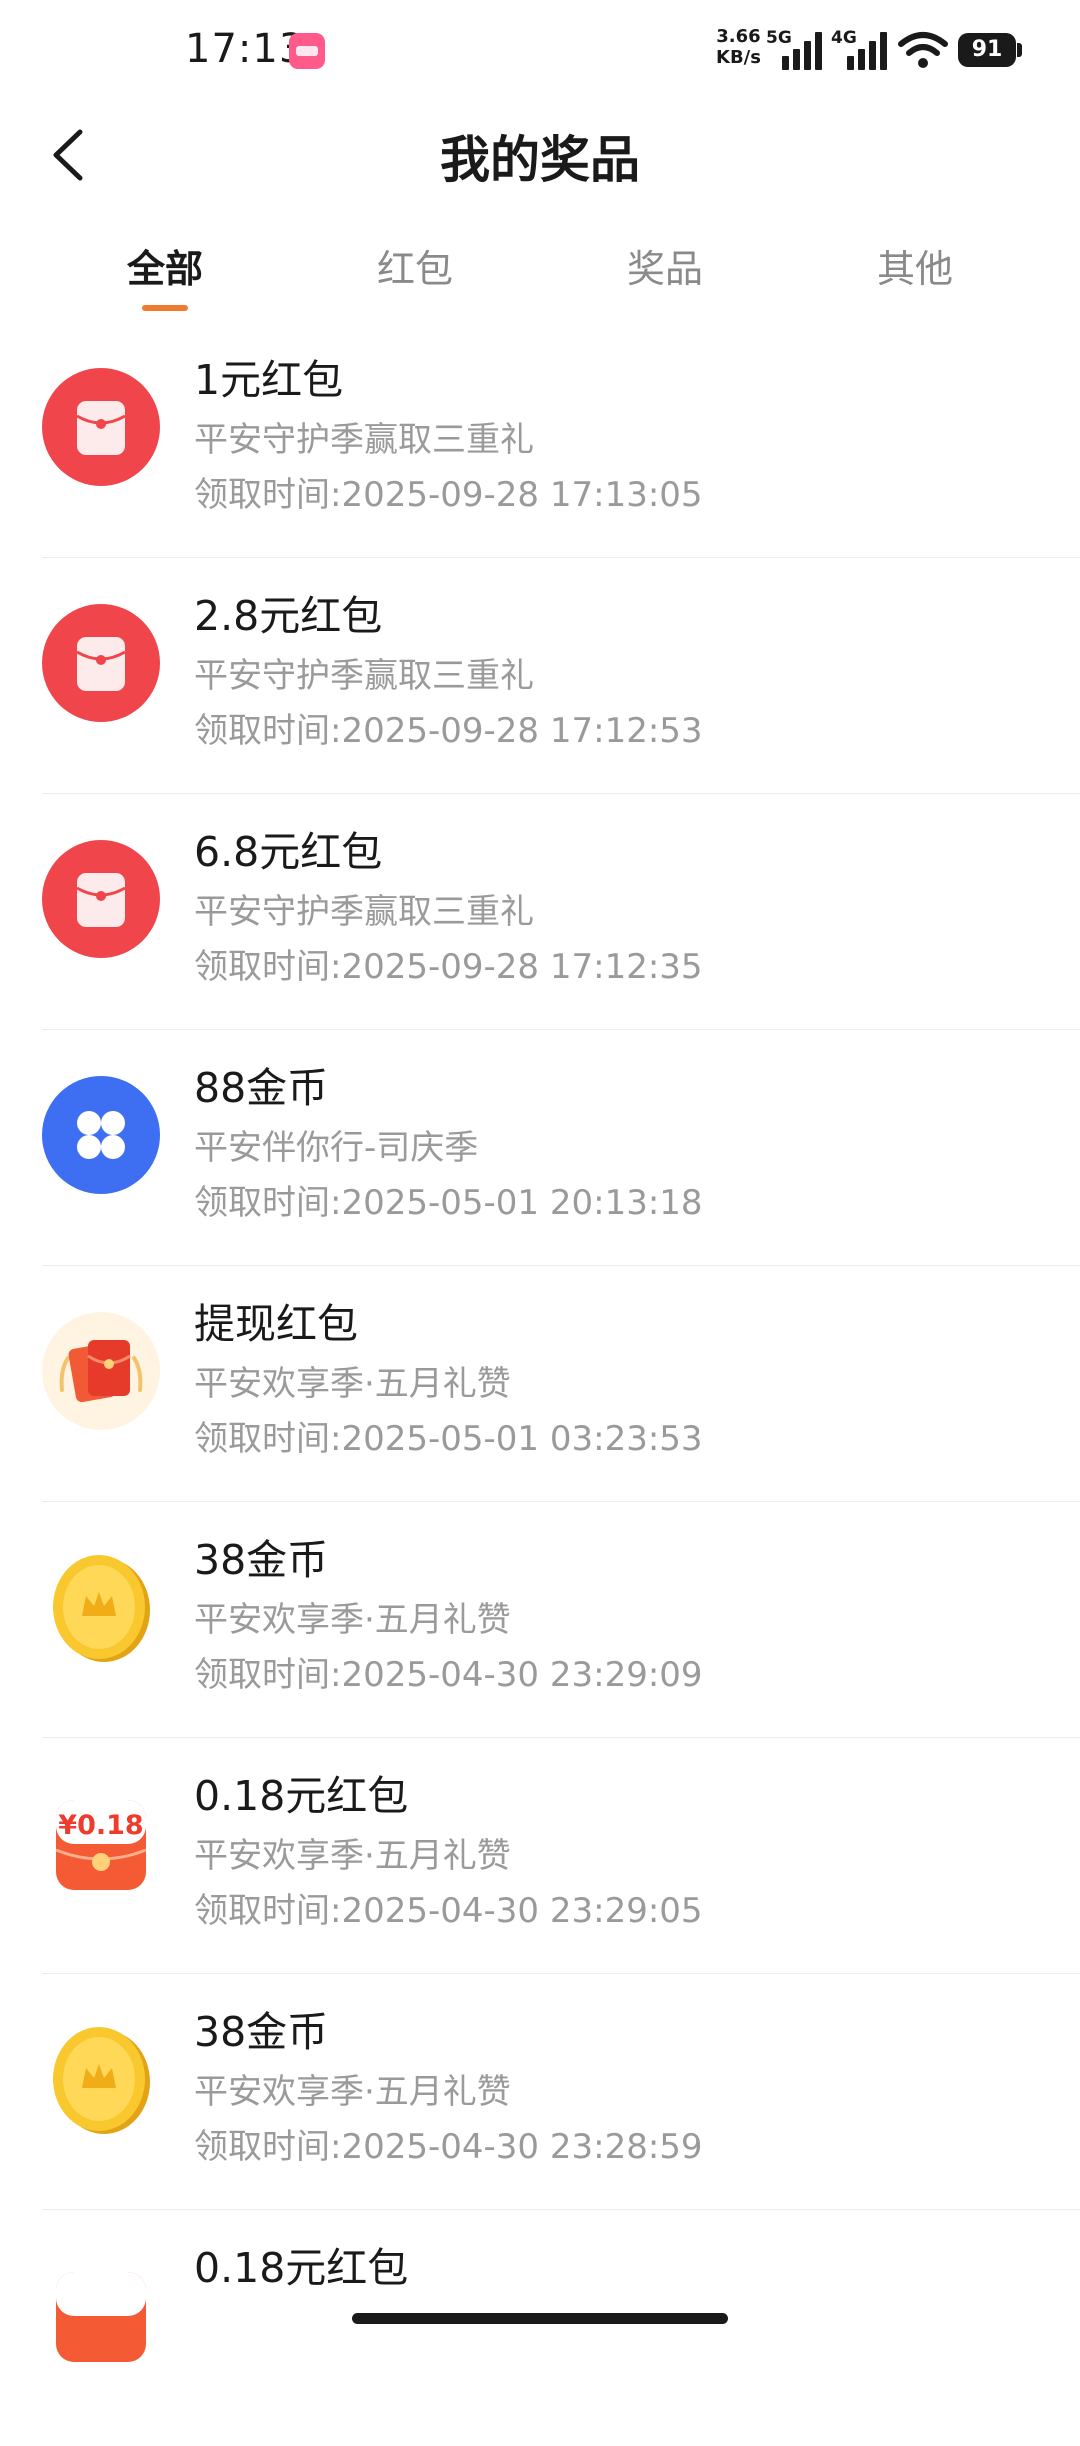 The image size is (1080, 2446). Describe the element at coordinates (448, 967) in the screenshot. I see `claim-time: 领取时间:2025-09-28 17:12:35` at that location.